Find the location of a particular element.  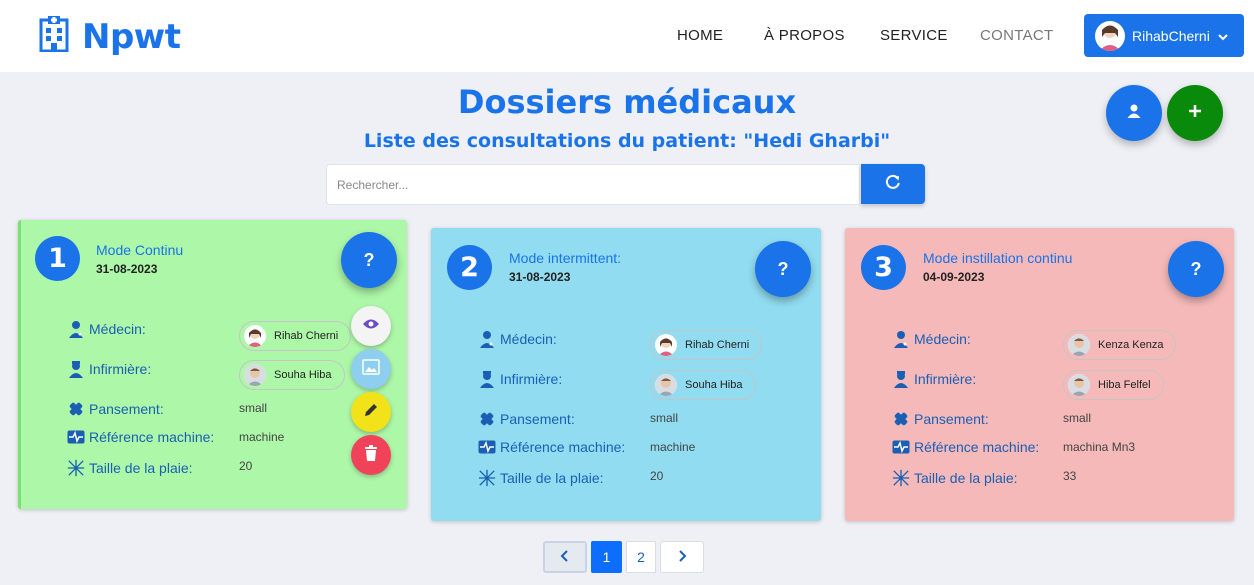

brand-name: Npwt is located at coordinates (131, 36).